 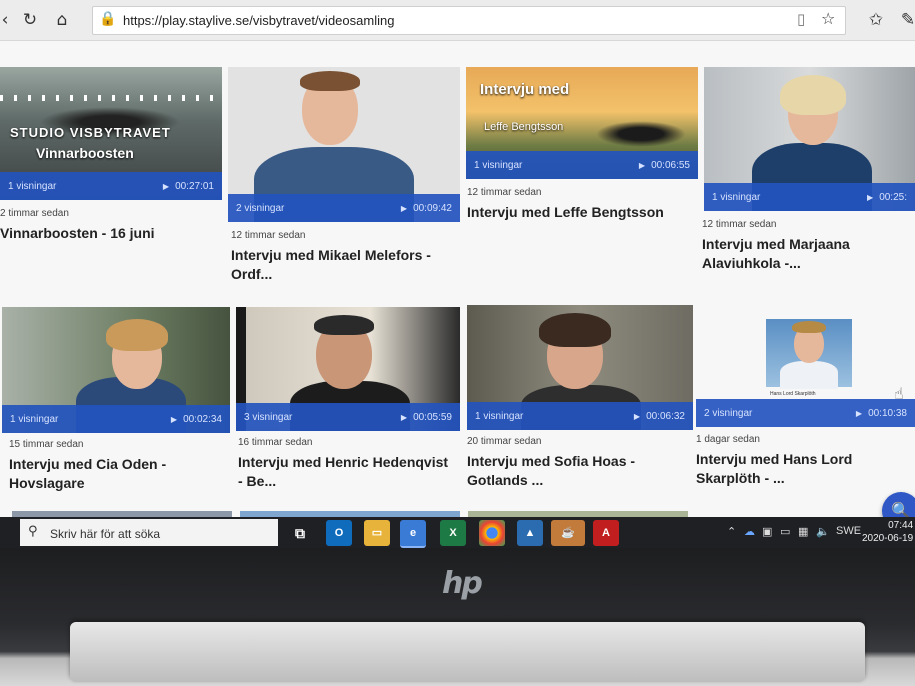 I want to click on video-thumbnail: 1 visningar 00:25:, so click(x=809, y=139).